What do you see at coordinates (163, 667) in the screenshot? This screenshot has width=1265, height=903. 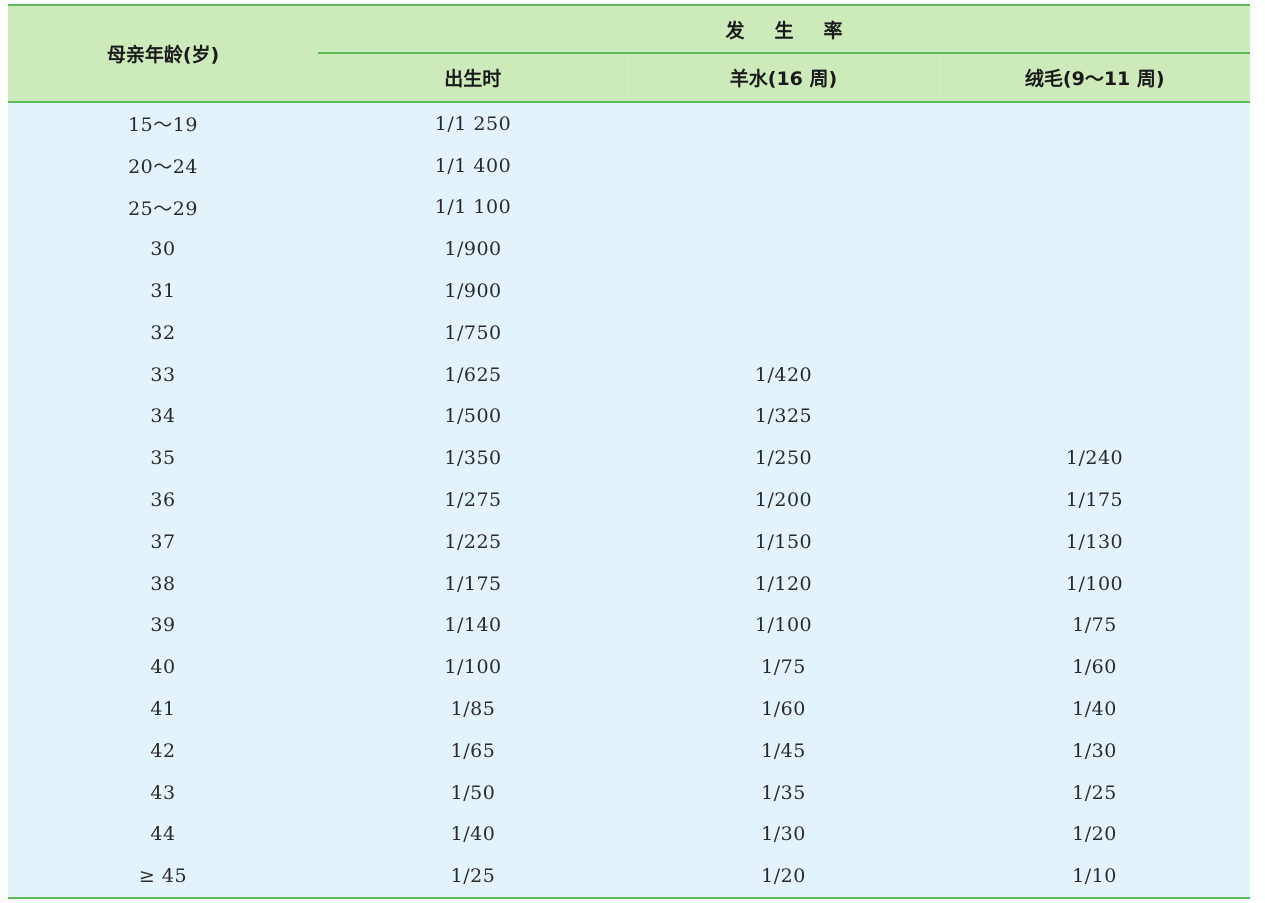 I see `cell-maternal-age: 40` at bounding box center [163, 667].